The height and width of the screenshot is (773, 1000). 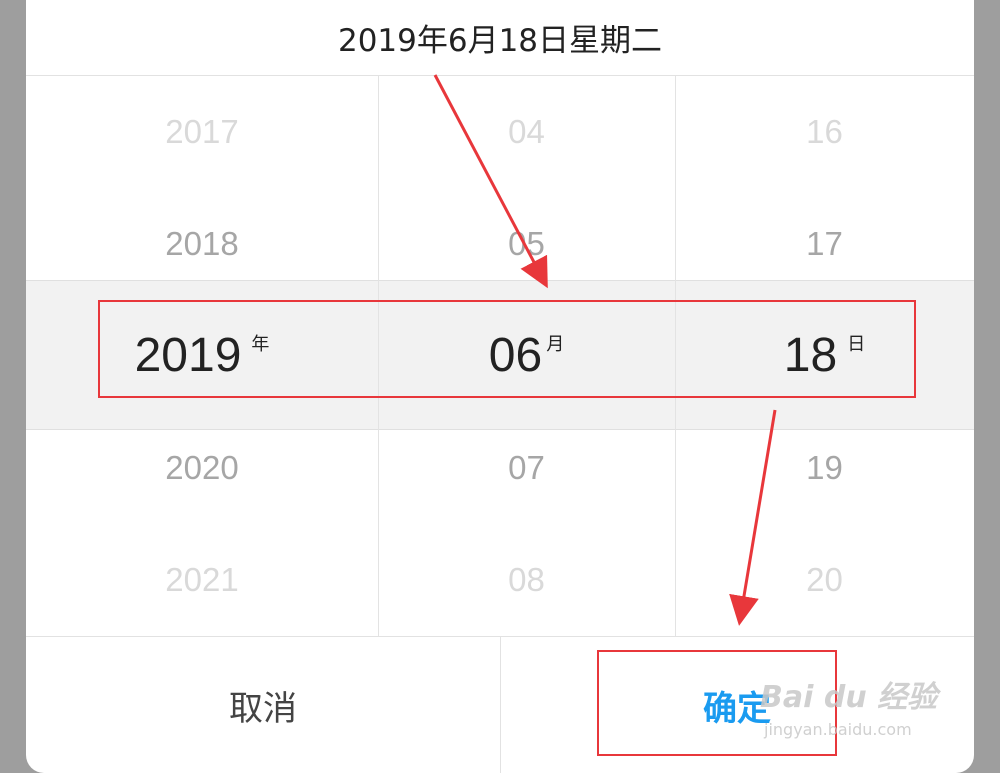 I want to click on year-option: 2021, so click(x=202, y=580).